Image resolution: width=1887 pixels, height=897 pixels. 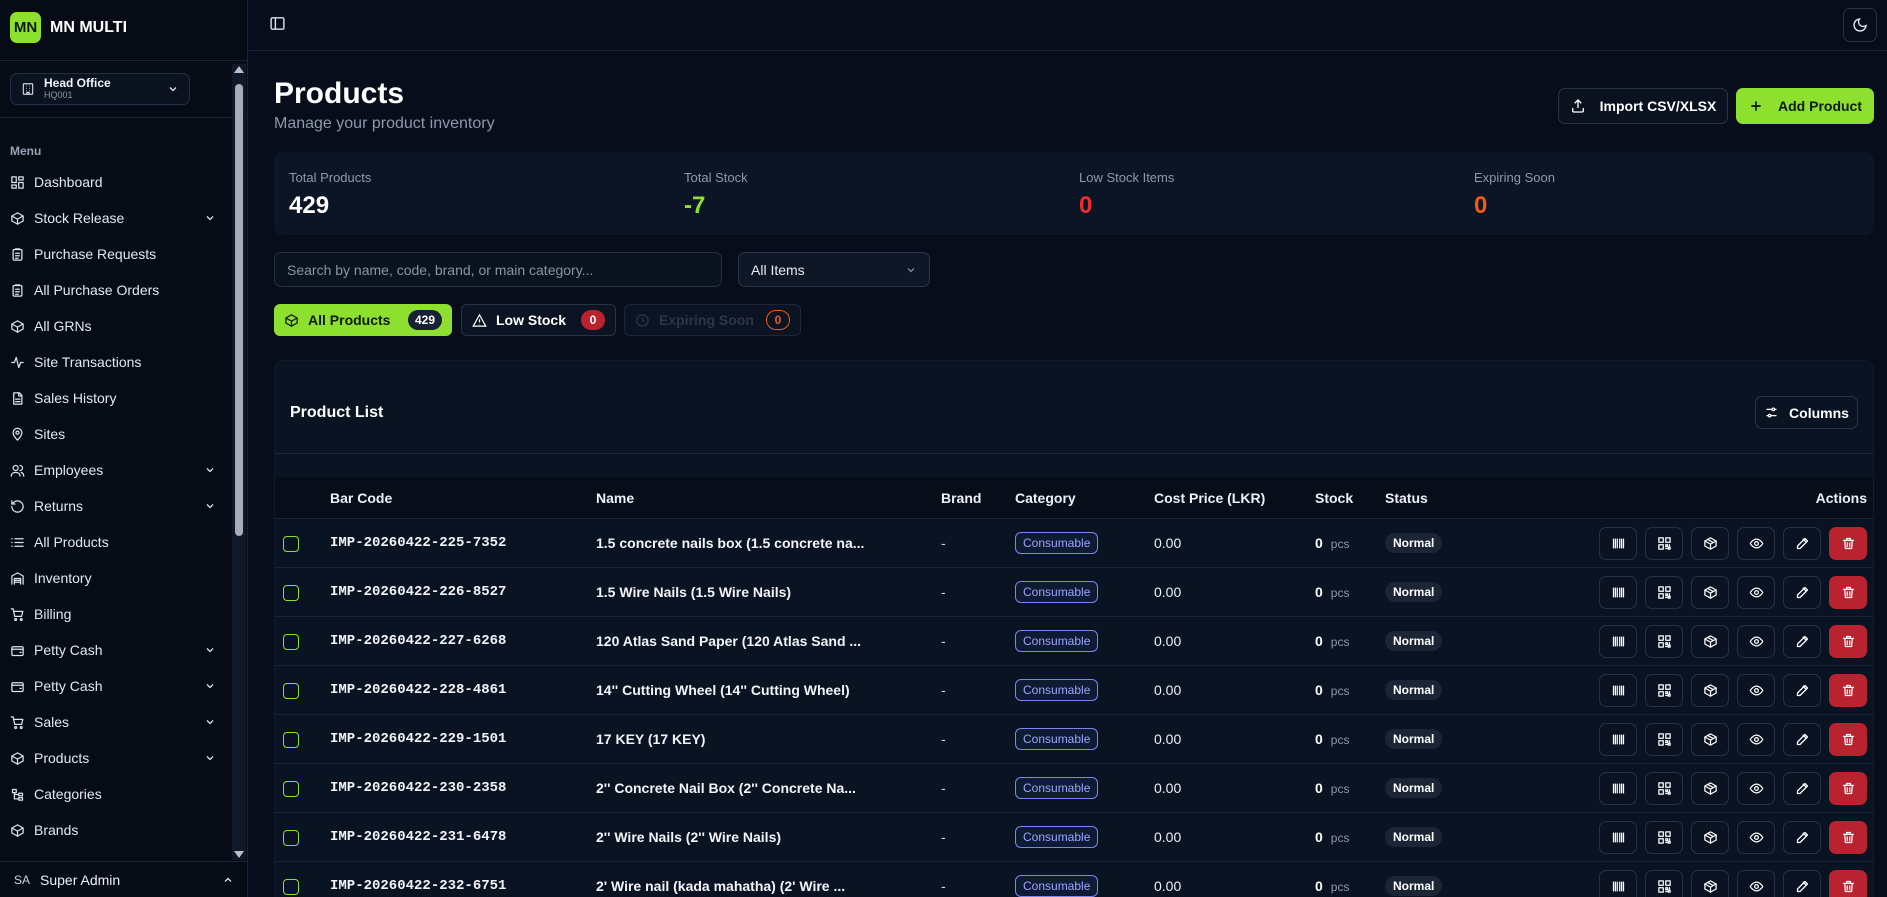 What do you see at coordinates (114, 254) in the screenshot?
I see `sidebar-item-purchase-requests: Purchase Requests` at bounding box center [114, 254].